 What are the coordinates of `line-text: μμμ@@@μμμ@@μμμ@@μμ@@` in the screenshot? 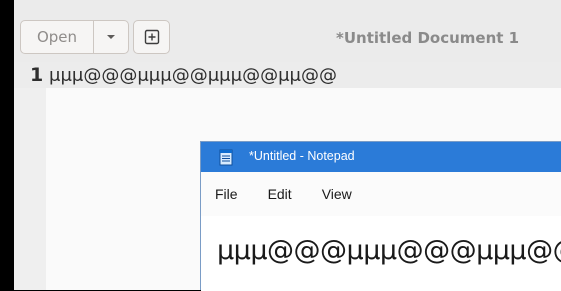 It's located at (193, 75).